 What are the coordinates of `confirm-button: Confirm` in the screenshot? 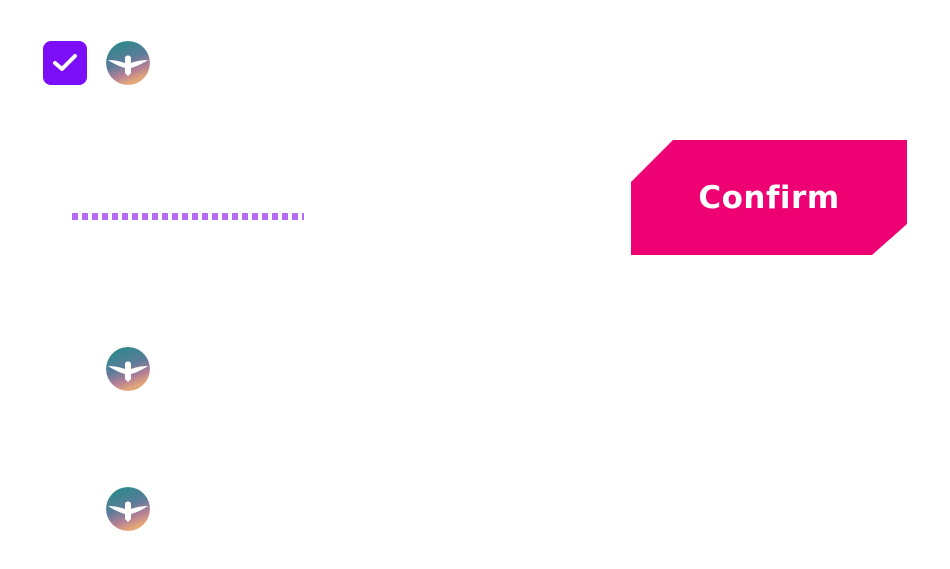 It's located at (769, 197).